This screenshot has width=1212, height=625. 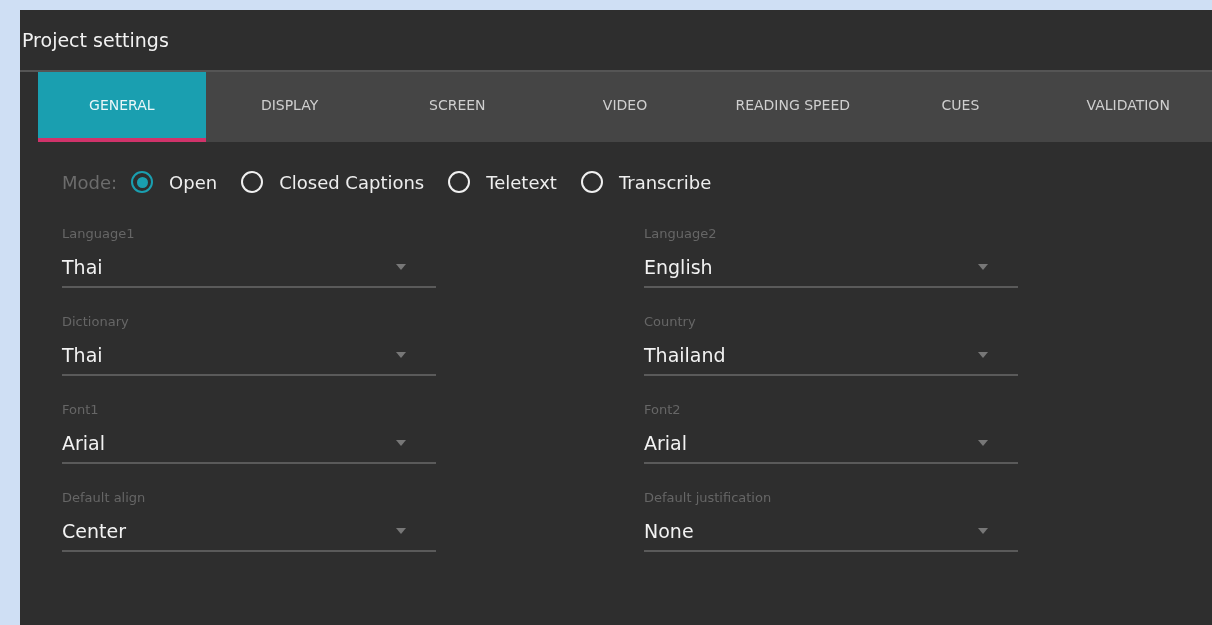 I want to click on tab: READING SPEED, so click(x=792, y=107).